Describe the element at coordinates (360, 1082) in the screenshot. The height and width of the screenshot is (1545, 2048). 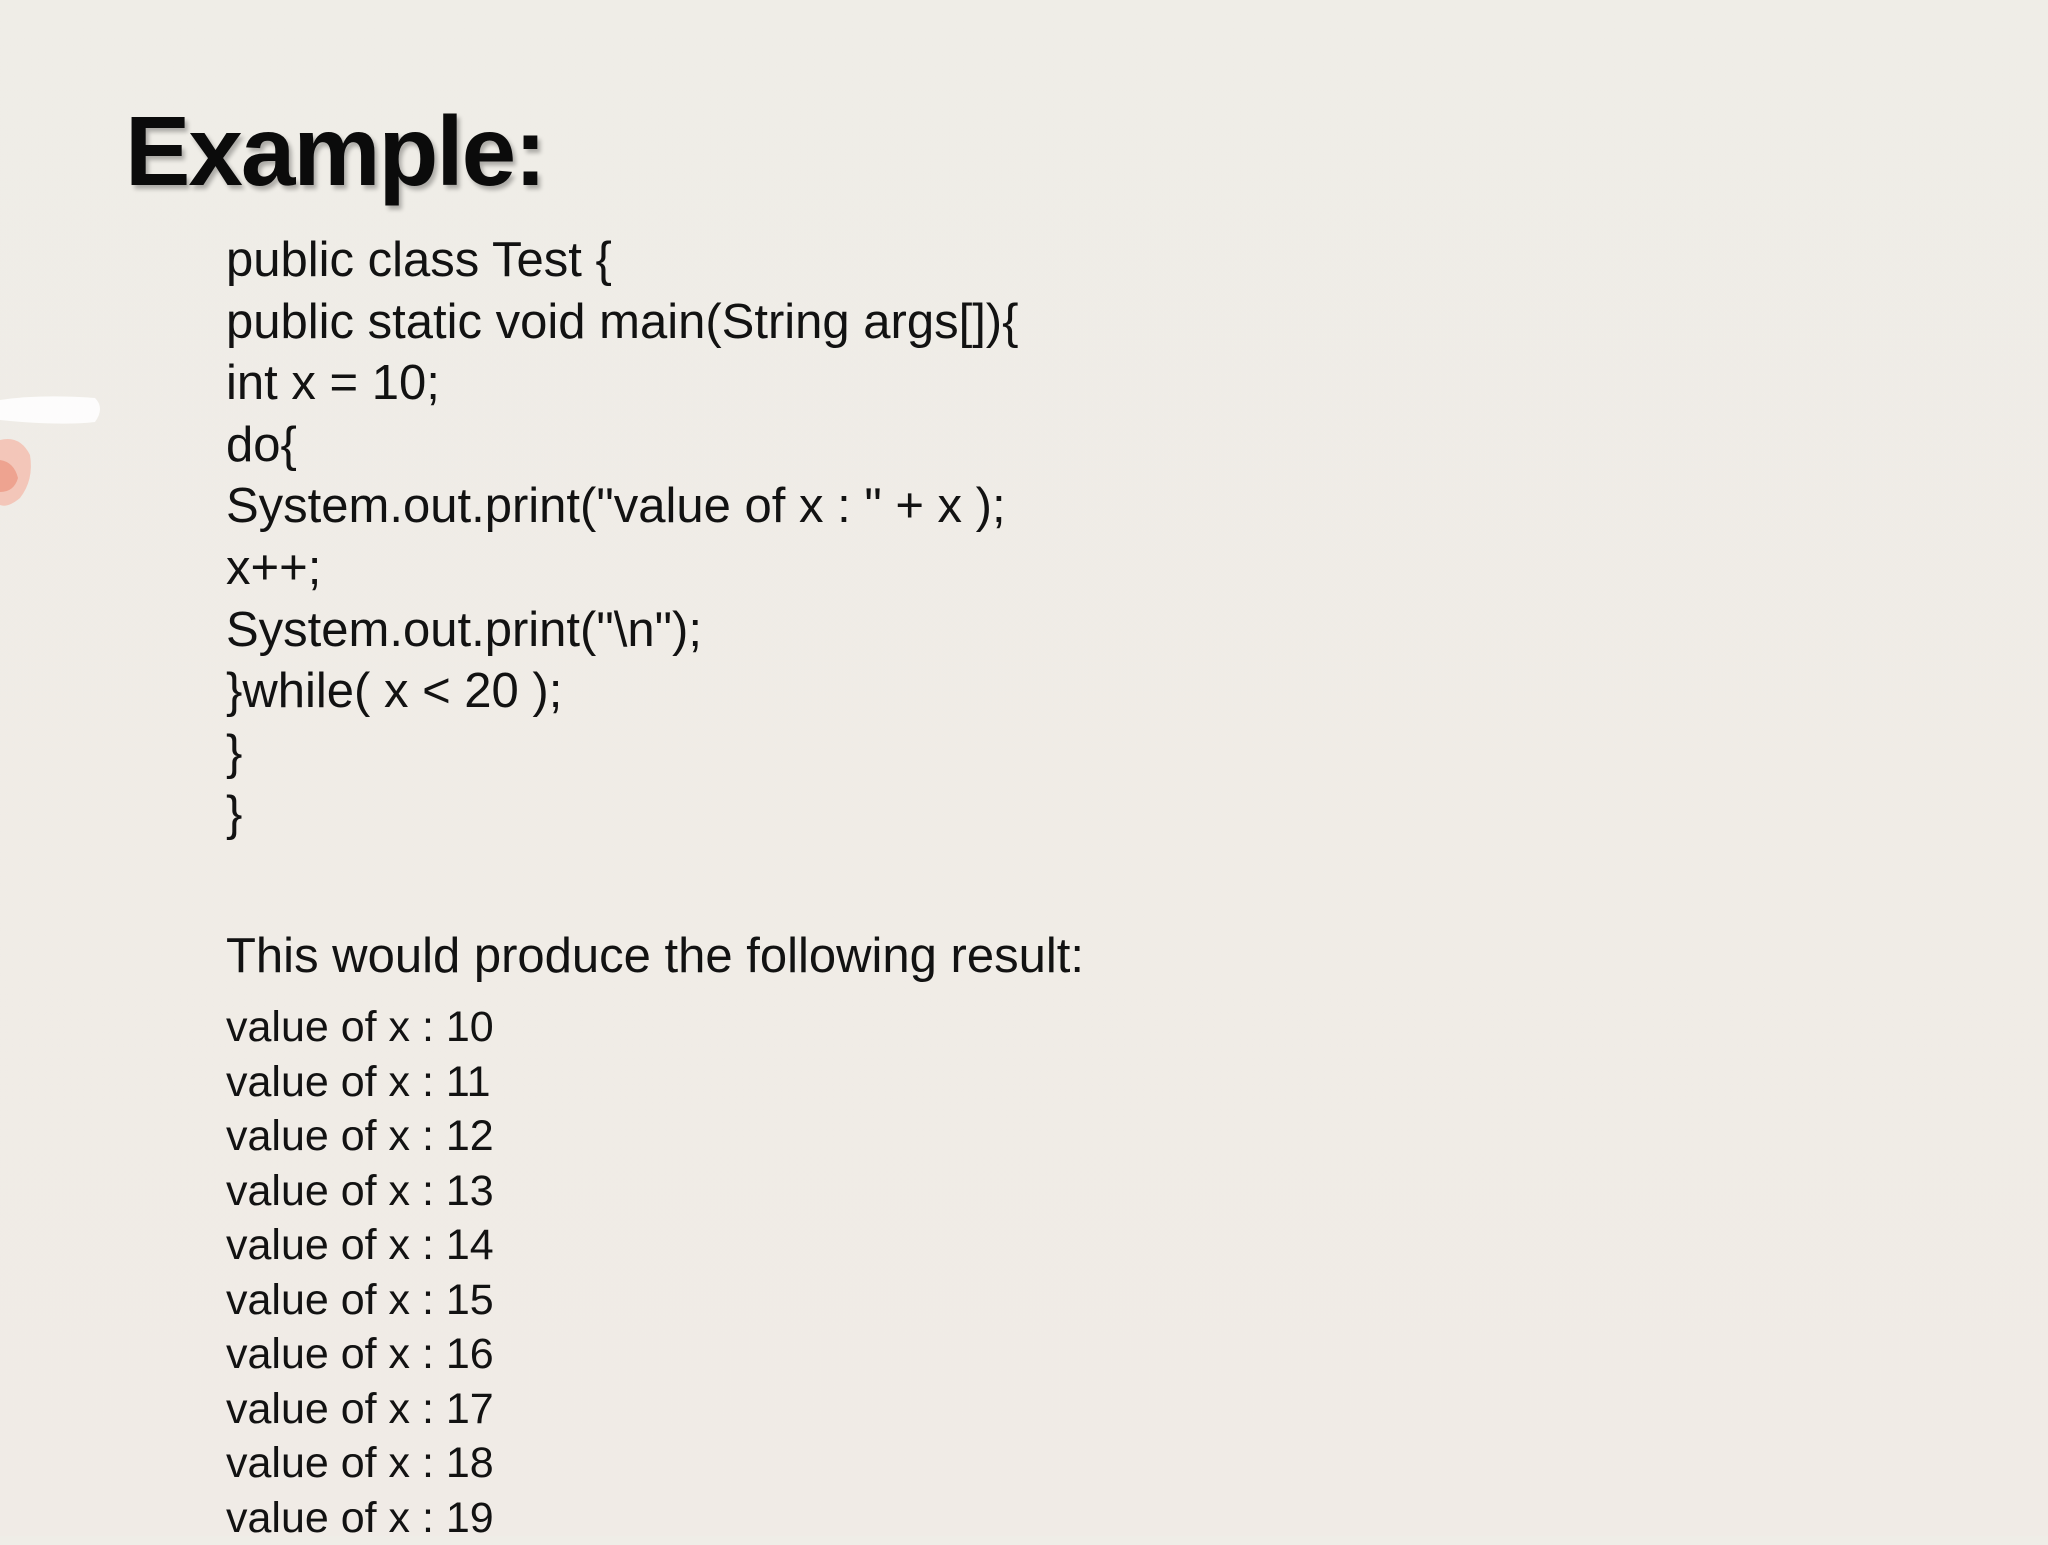
I see `output-line: value of x : 11` at that location.